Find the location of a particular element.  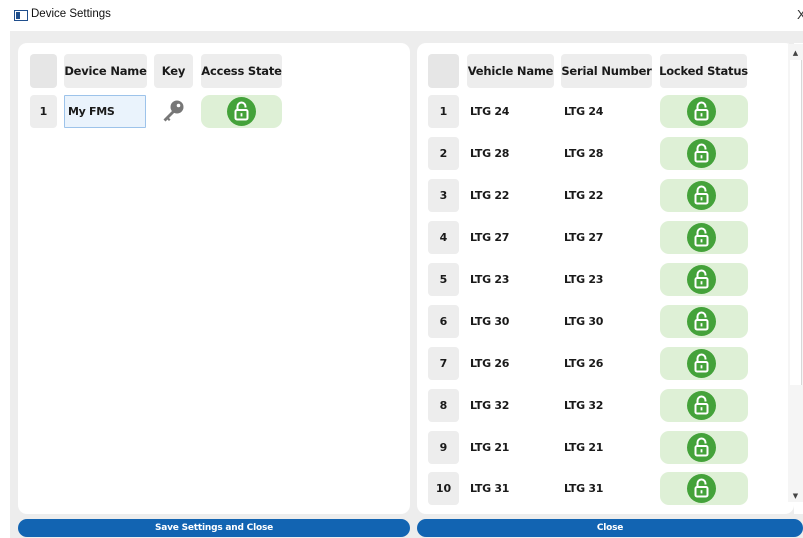

close-button: Close is located at coordinates (610, 528).